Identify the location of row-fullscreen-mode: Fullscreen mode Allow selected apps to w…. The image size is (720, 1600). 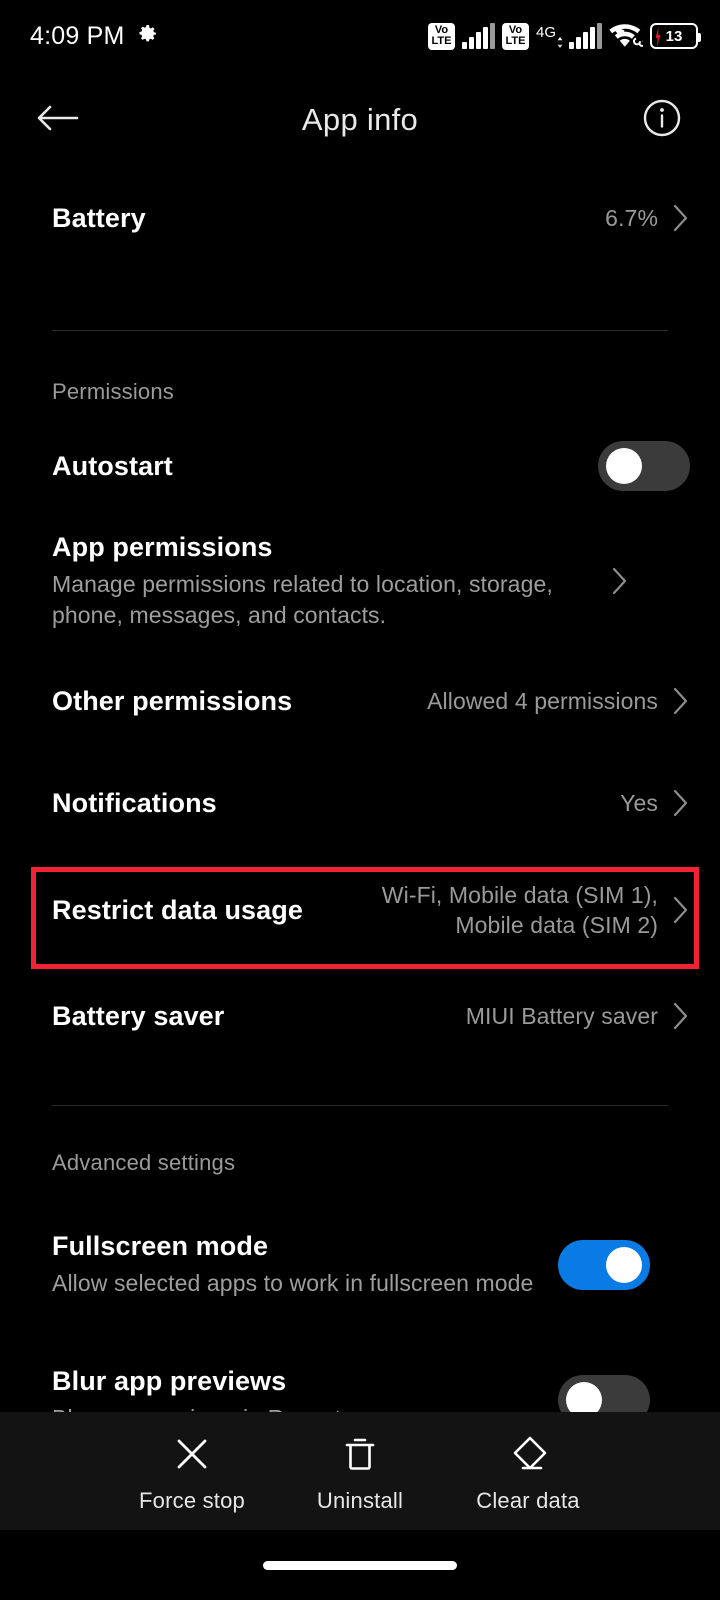
(360, 1265).